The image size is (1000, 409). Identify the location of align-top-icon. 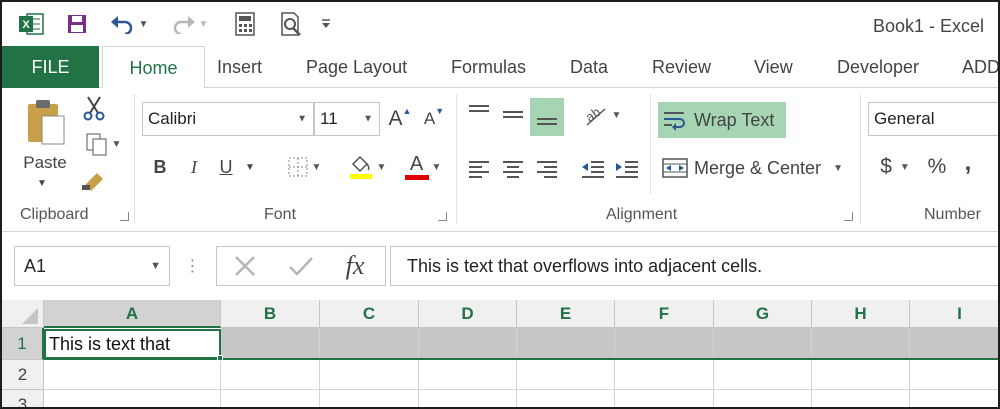
(479, 113).